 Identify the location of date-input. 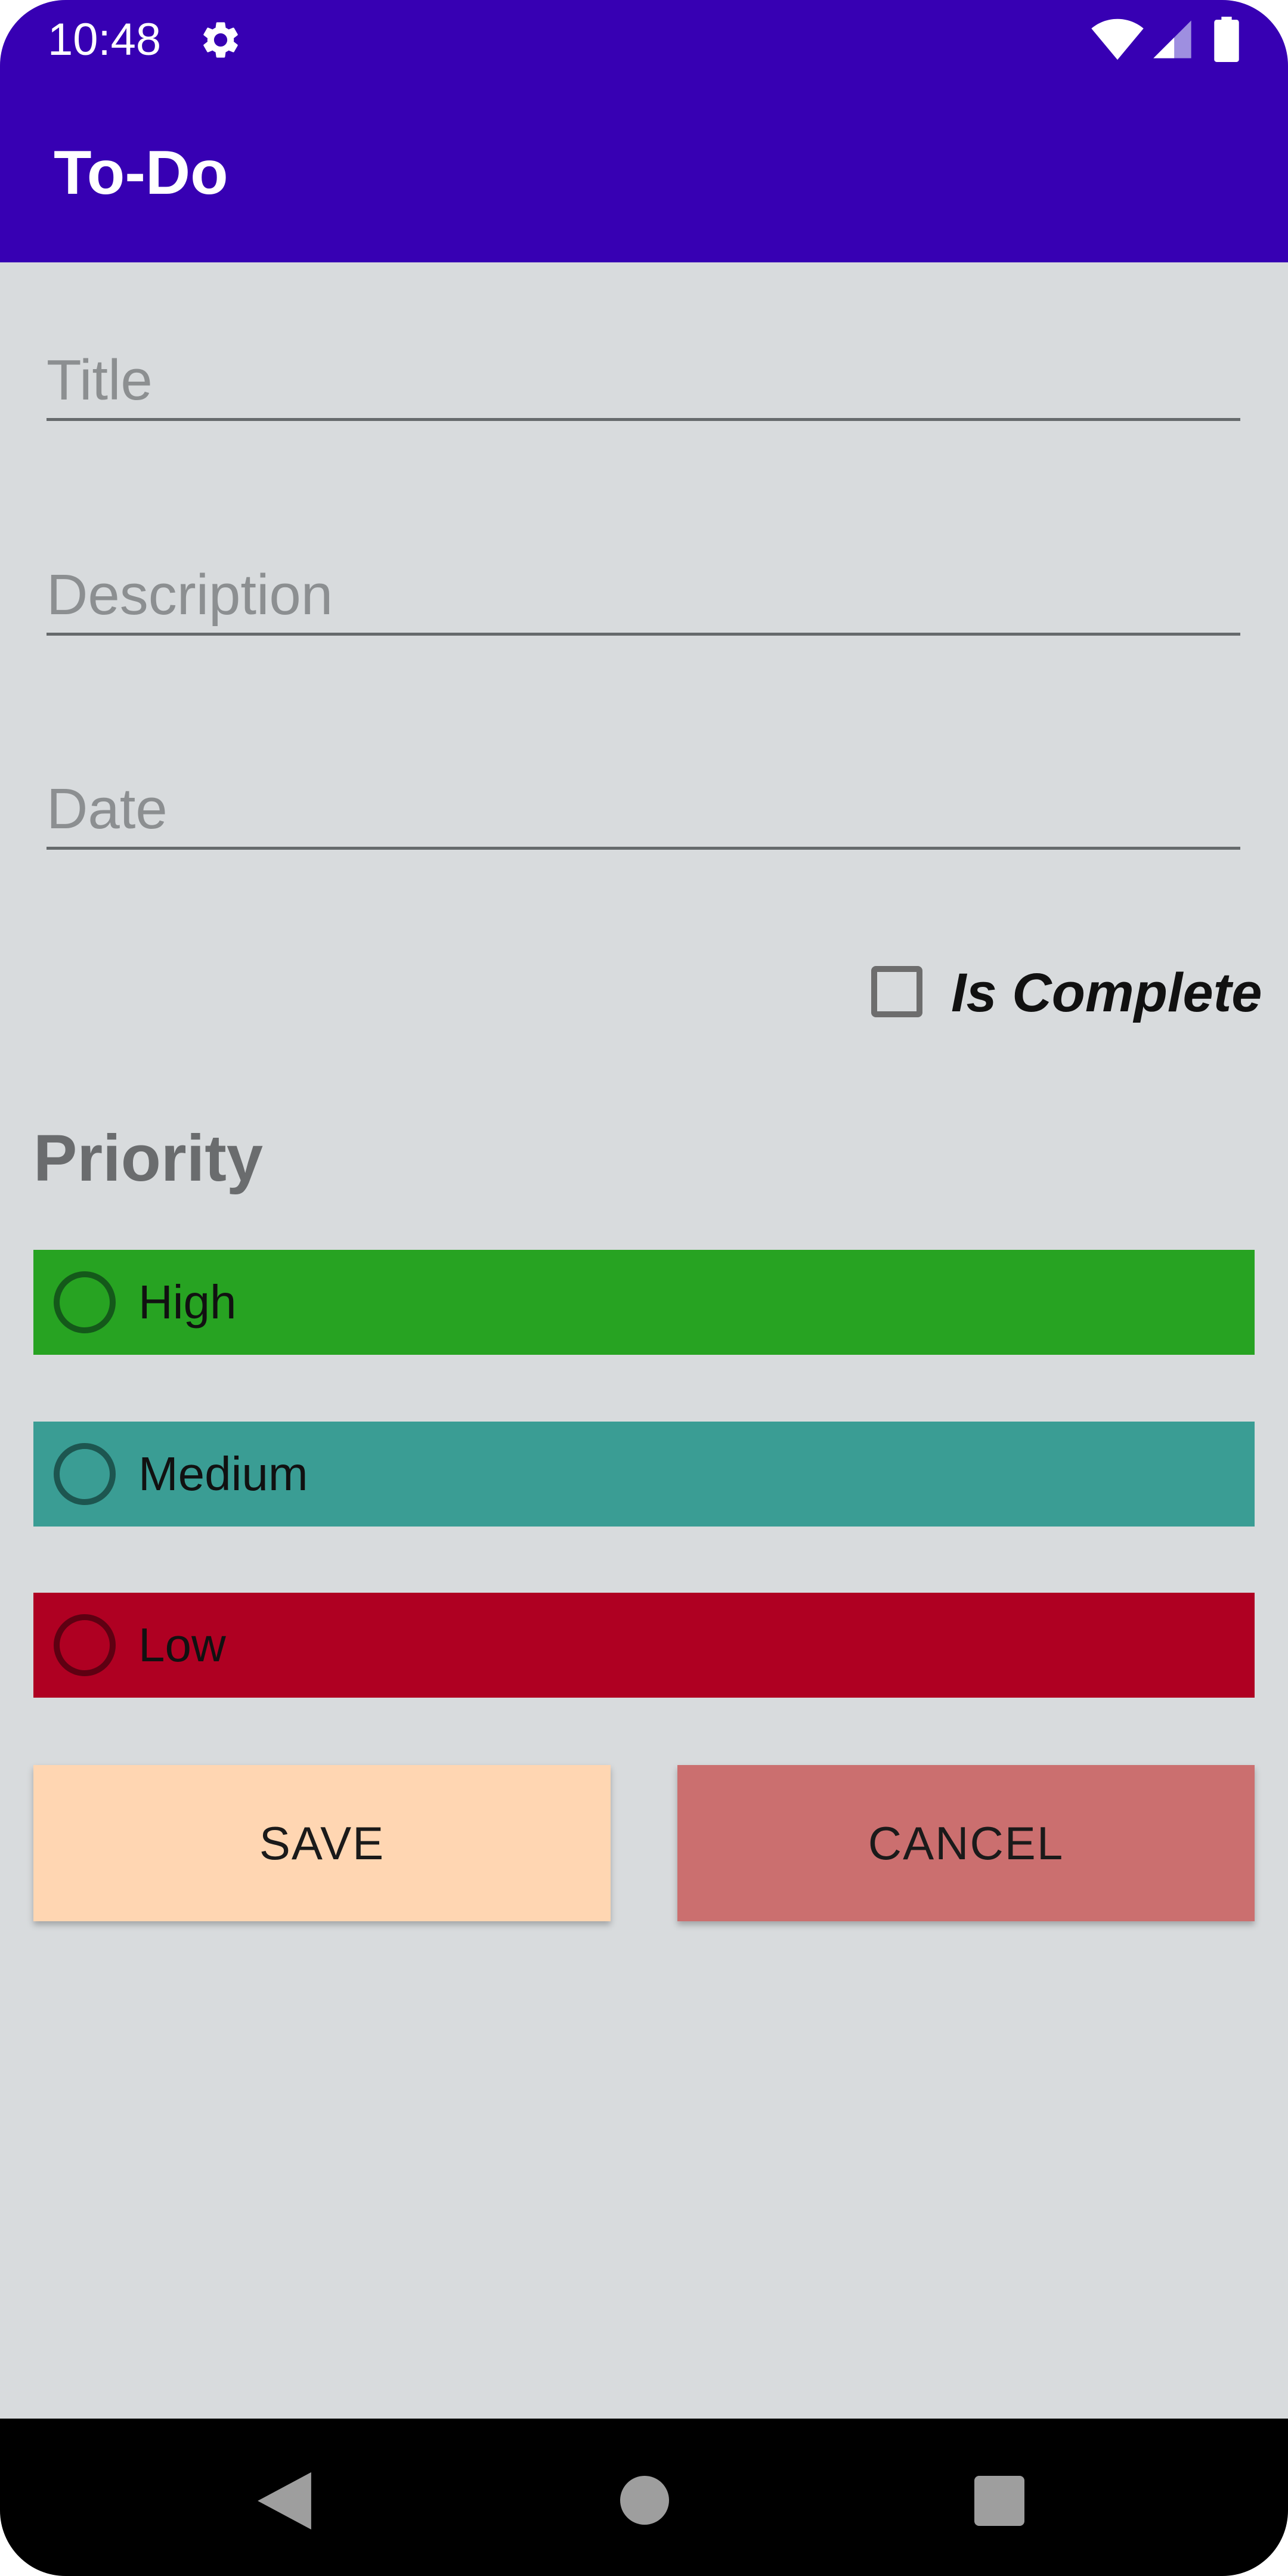
(644, 809).